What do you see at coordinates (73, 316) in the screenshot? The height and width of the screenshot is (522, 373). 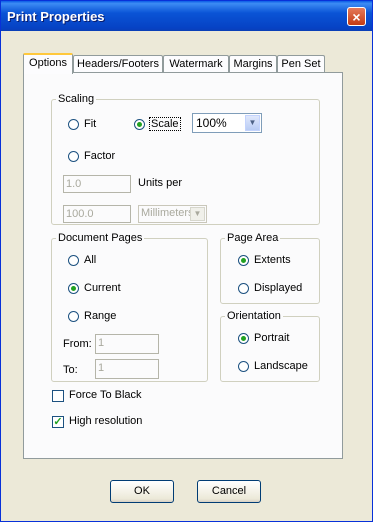 I see `range-radio` at bounding box center [73, 316].